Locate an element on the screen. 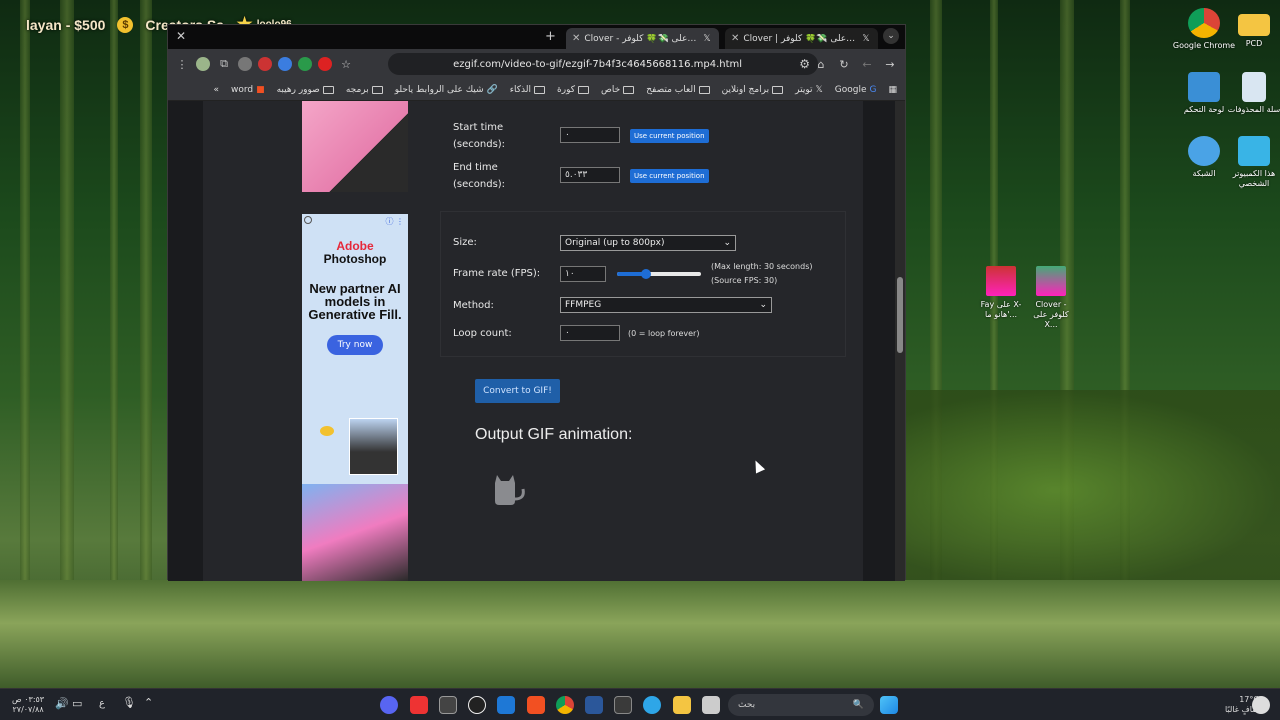 This screenshot has height=720, width=1280. profile-avatar is located at coordinates (203, 64).